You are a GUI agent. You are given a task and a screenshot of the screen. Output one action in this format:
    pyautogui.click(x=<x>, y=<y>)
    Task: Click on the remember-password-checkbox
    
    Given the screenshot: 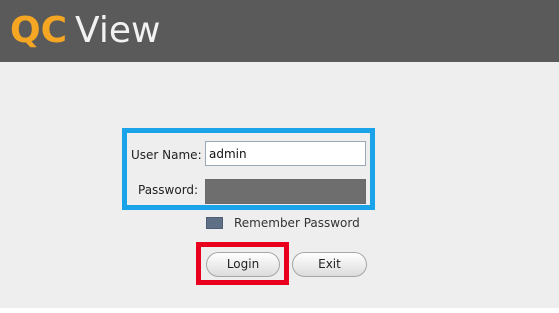 What is the action you would take?
    pyautogui.click(x=214, y=223)
    